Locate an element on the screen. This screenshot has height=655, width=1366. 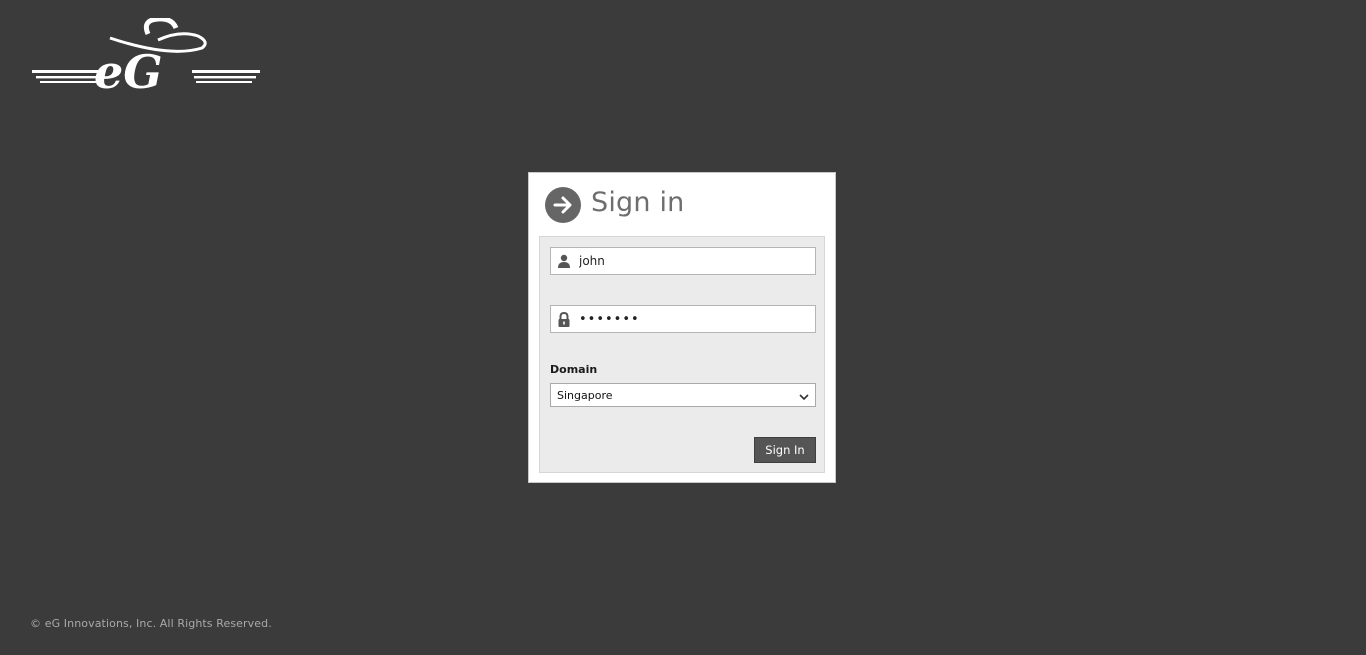
domain-label: Domain is located at coordinates (574, 369).